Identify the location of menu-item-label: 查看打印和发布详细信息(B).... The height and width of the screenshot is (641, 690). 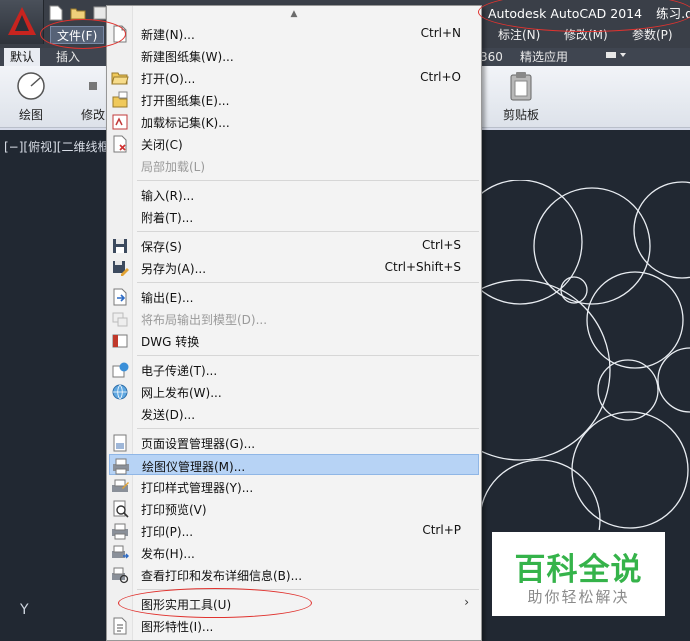
(222, 576).